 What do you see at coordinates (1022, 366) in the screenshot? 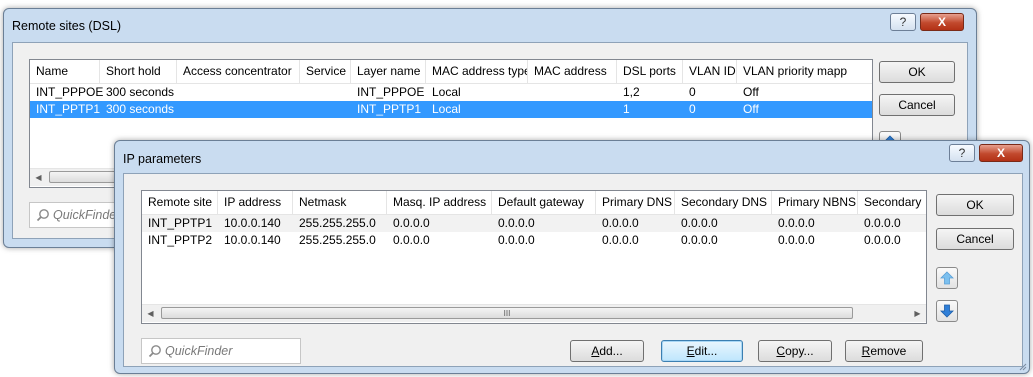
I see `resize-grip-icon` at bounding box center [1022, 366].